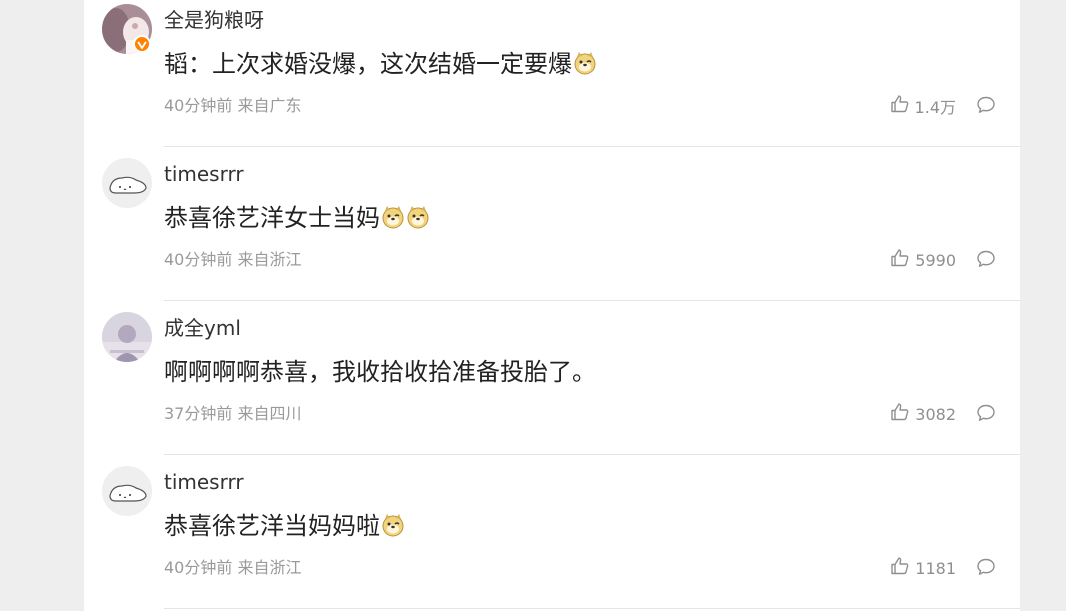 This screenshot has height=611, width=1066. Describe the element at coordinates (935, 414) in the screenshot. I see `like-count: 3082` at that location.